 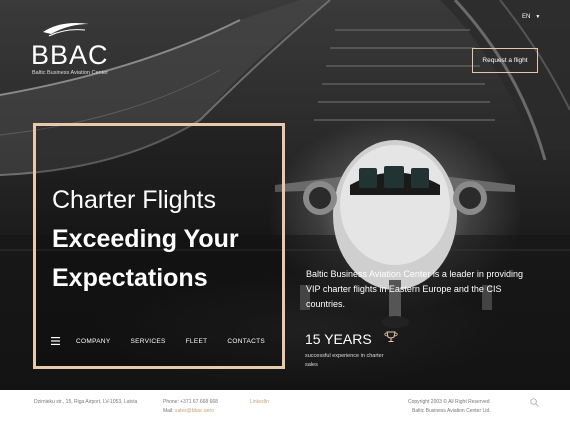 What do you see at coordinates (93, 341) in the screenshot?
I see `nav-item-company: COMPANY` at bounding box center [93, 341].